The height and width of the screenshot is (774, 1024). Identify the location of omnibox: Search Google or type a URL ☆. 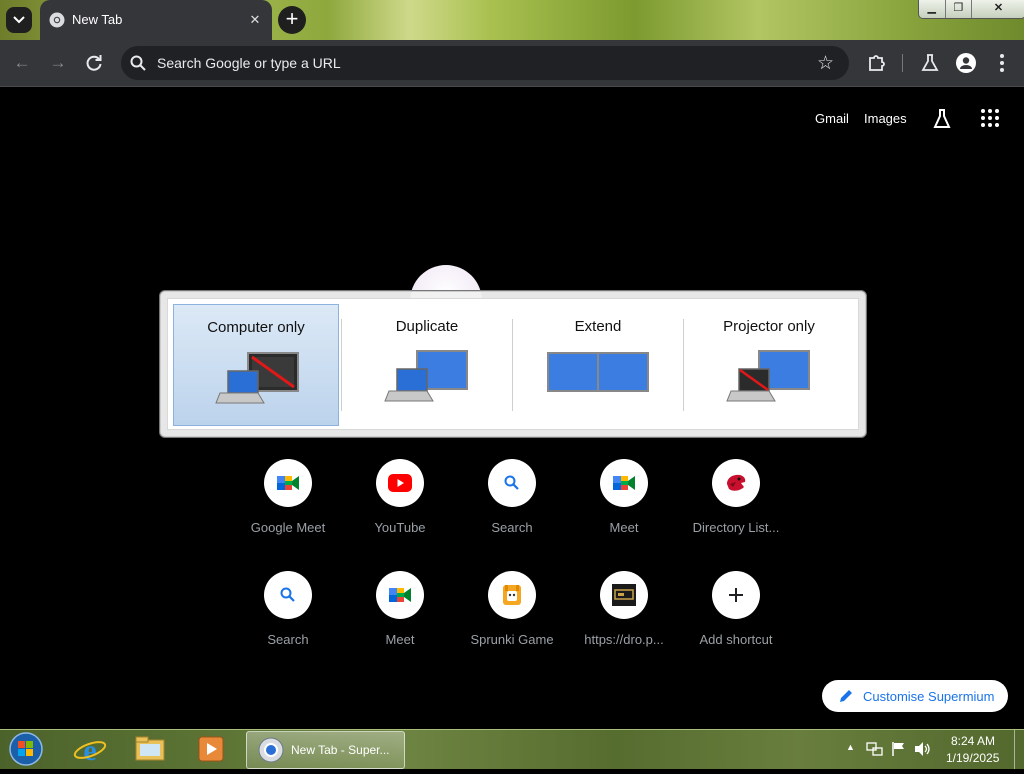
(485, 63).